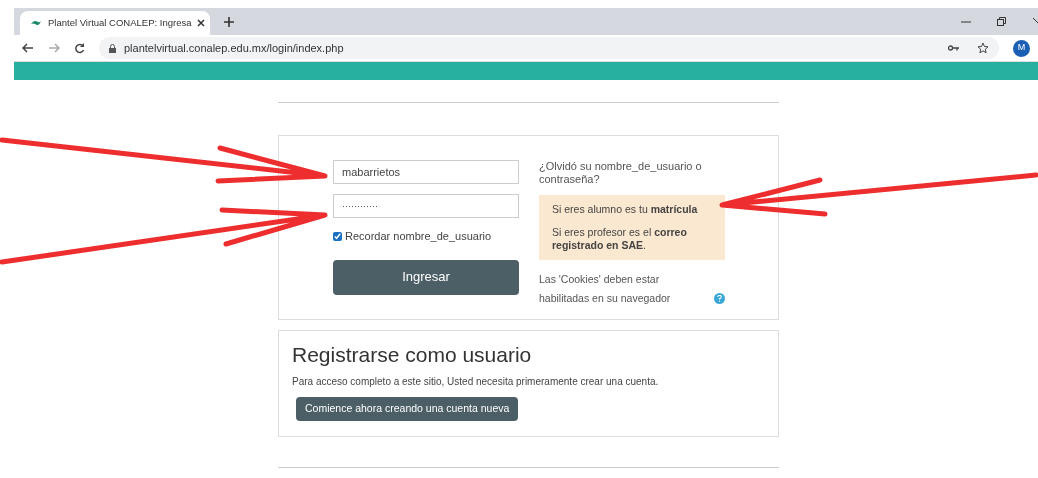 Image resolution: width=1038 pixels, height=478 pixels. Describe the element at coordinates (112, 48) in the screenshot. I see `lock-icon` at that location.